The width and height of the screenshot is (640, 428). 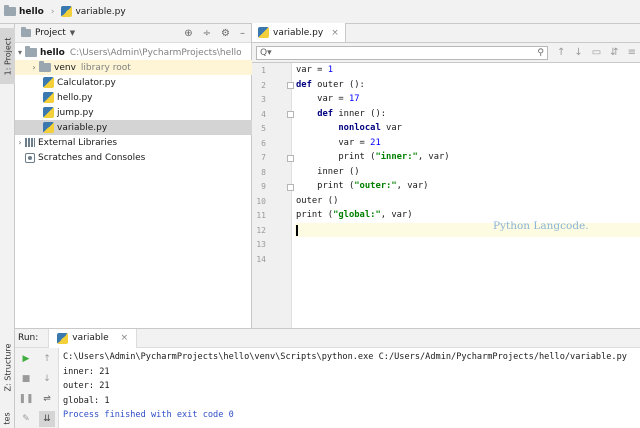 What do you see at coordinates (133, 67) in the screenshot?
I see `tree-item-venv: › venv library root` at bounding box center [133, 67].